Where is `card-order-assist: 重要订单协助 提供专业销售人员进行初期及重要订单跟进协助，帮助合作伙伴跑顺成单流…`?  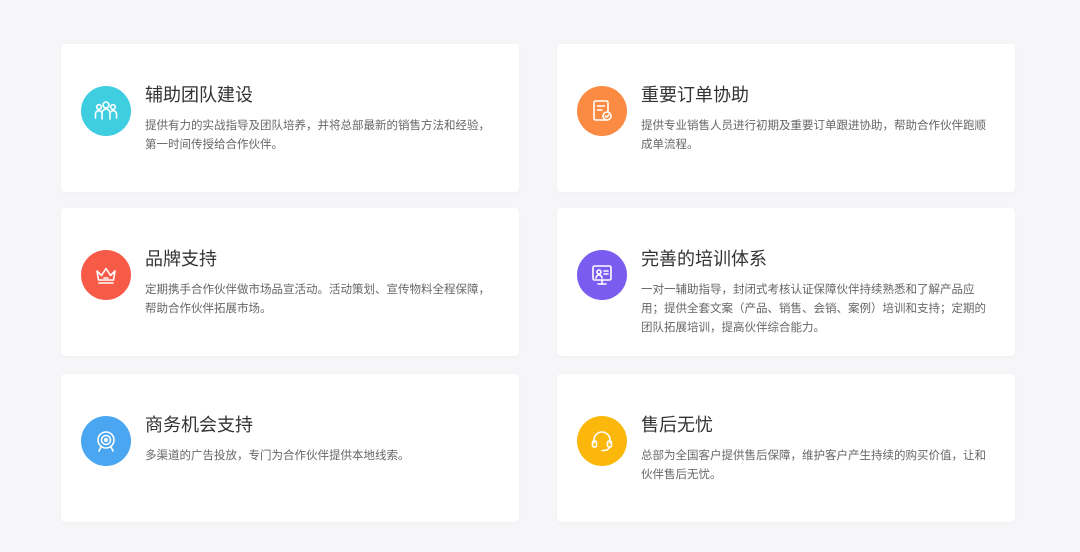 card-order-assist: 重要订单协助 提供专业销售人员进行初期及重要订单跟进协助，帮助合作伙伴跑顺成单流… is located at coordinates (786, 118).